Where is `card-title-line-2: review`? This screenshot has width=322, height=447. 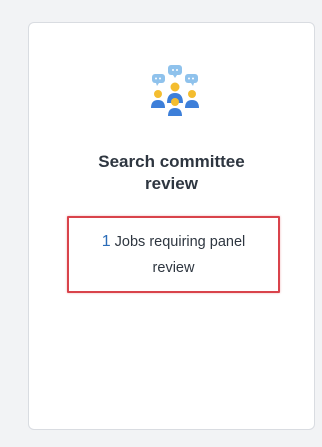 card-title-line-2: review is located at coordinates (171, 183).